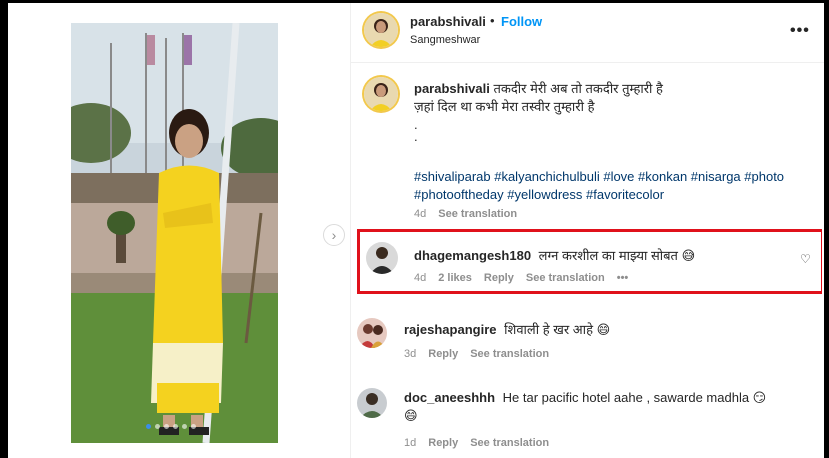  I want to click on caption-text-2: ज़हां दिल था कभी मेरा तस्वीर तुम्हारी है, so click(504, 106).